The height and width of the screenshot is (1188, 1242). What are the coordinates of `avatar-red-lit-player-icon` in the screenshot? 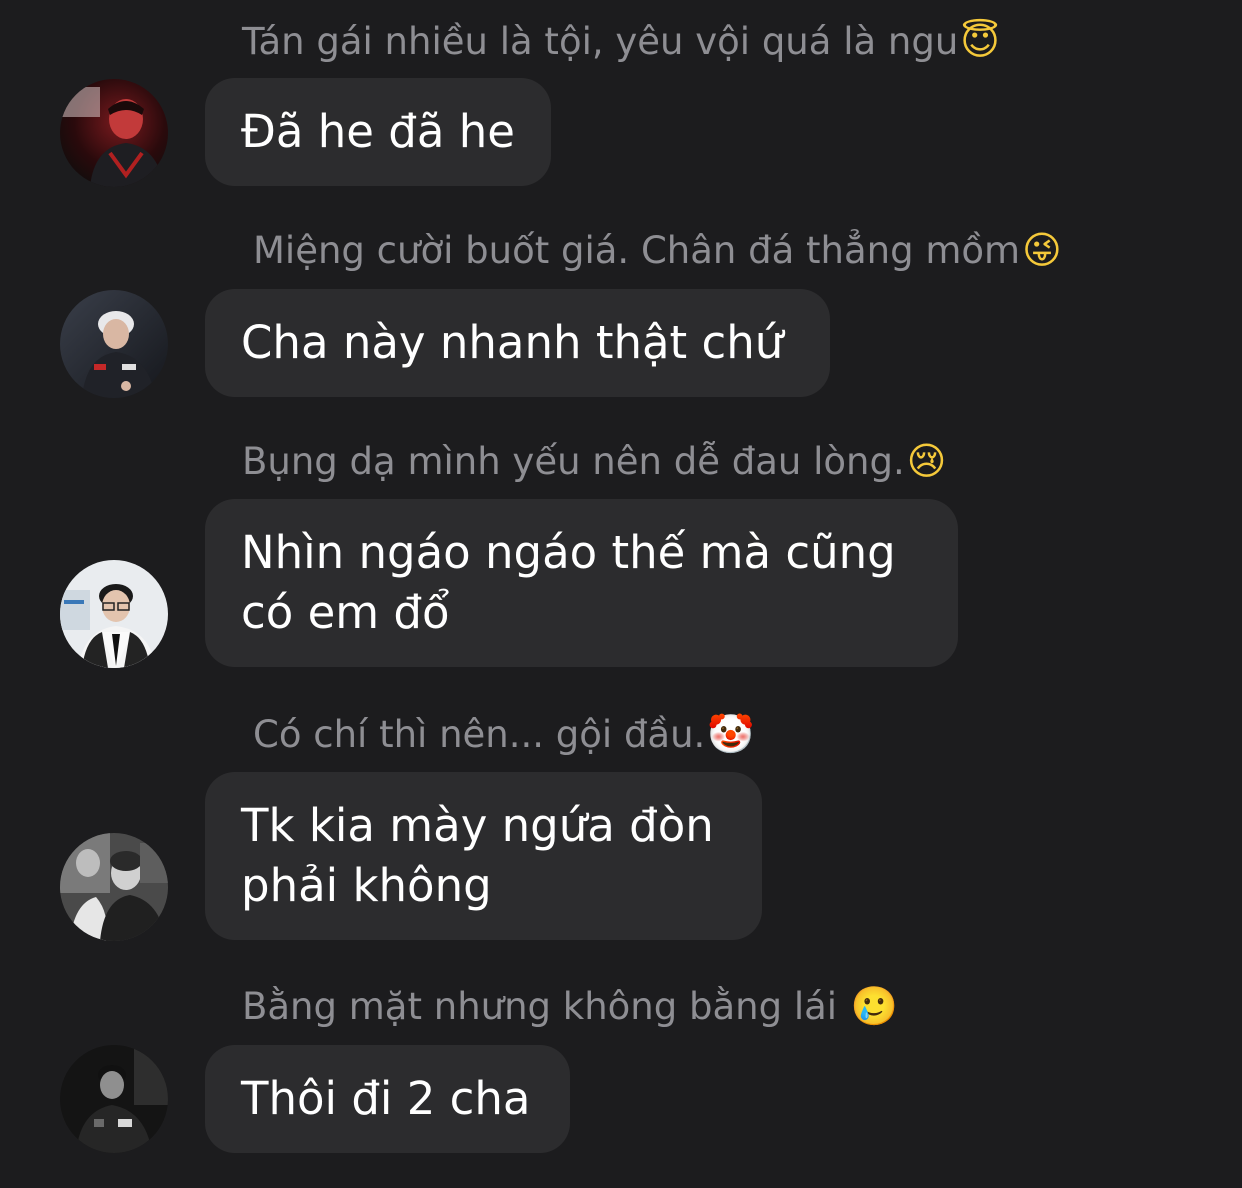 It's located at (114, 133).